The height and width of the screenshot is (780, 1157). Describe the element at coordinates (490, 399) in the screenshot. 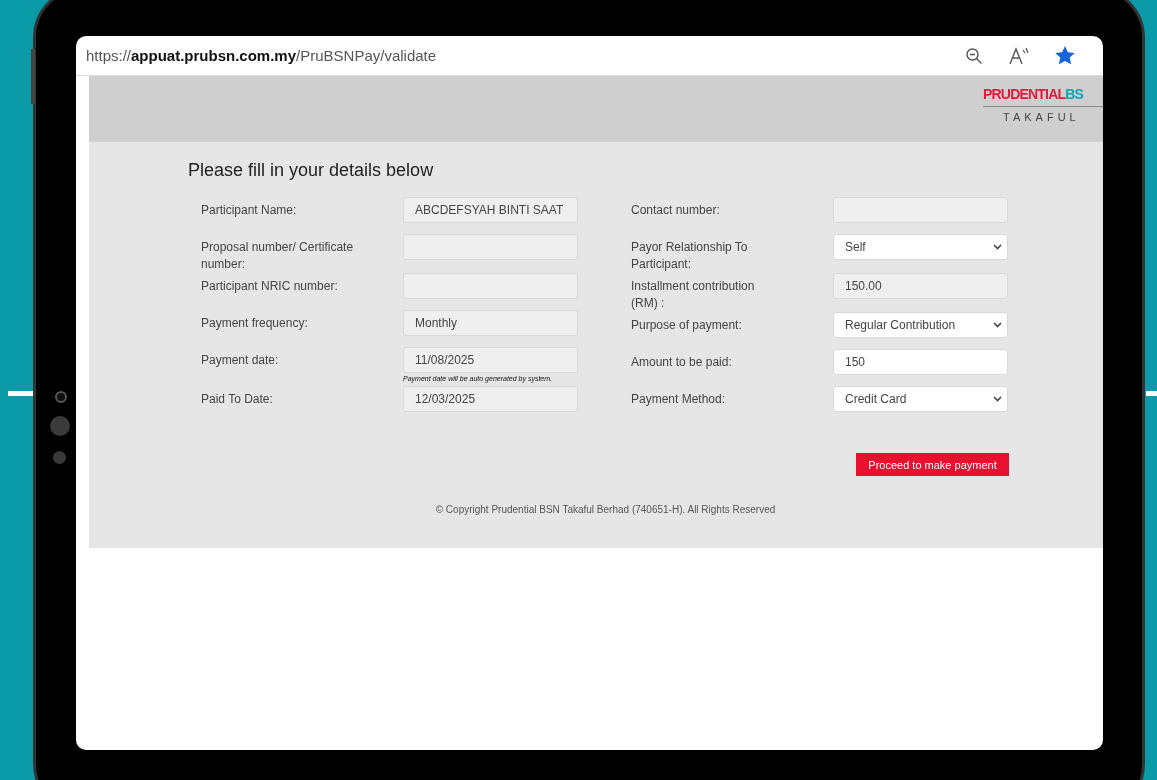

I see `text-field: 12/03/2025` at that location.